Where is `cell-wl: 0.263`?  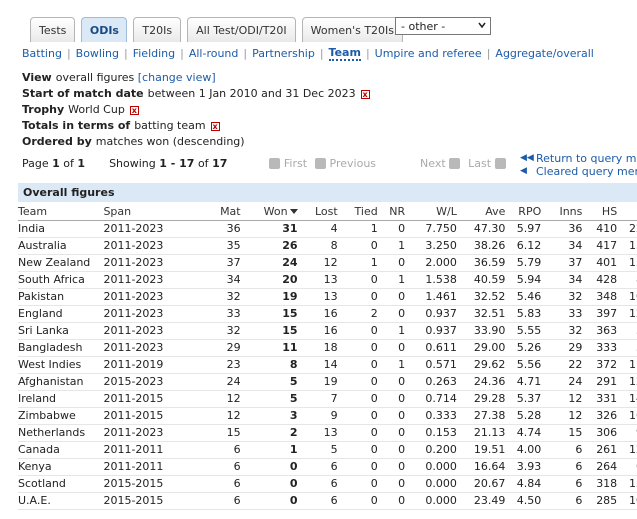
cell-wl: 0.263 is located at coordinates (431, 382).